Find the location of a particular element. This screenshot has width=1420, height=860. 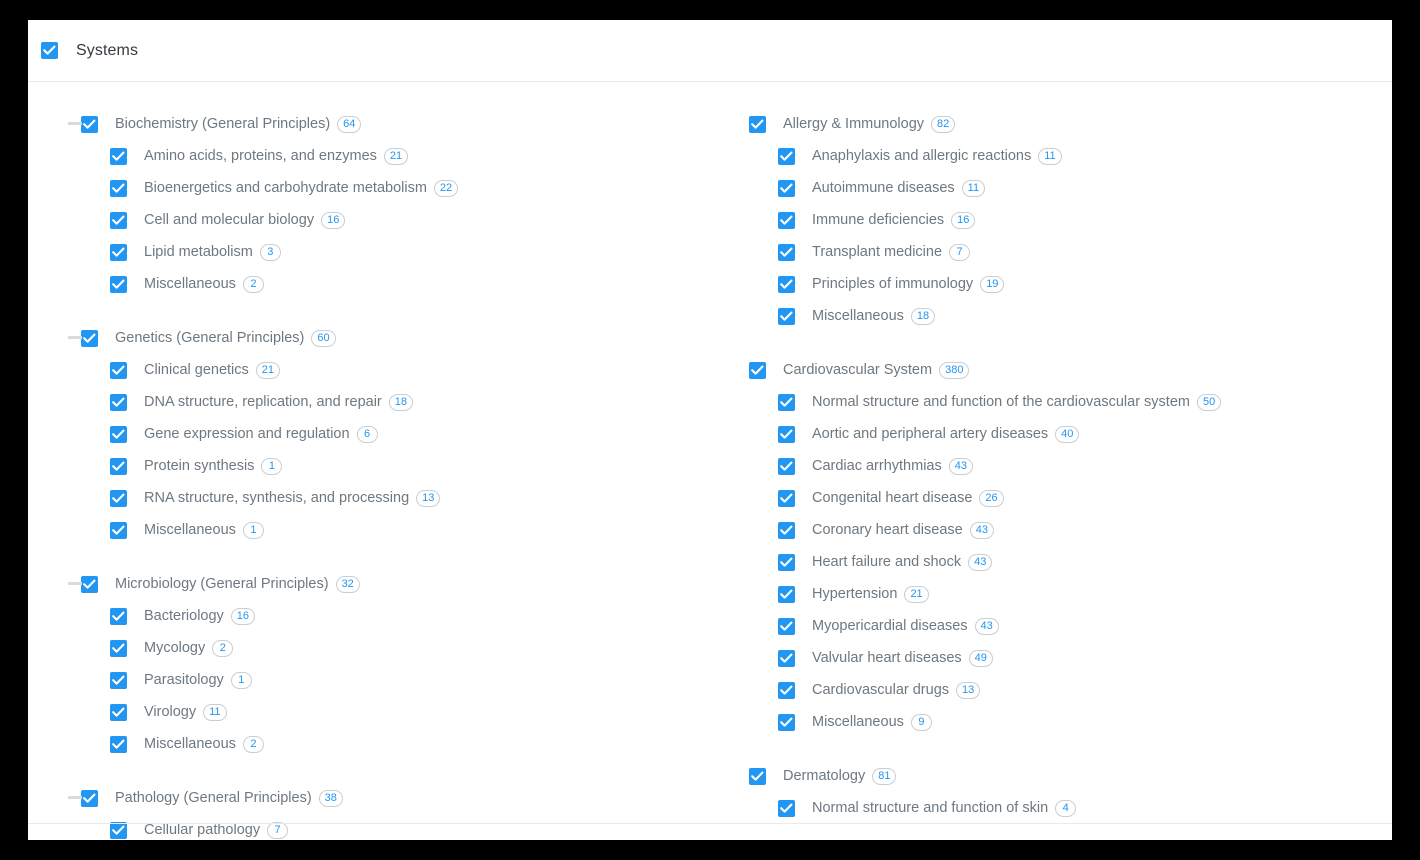

system-subtopic-row: Clinical genetics 21 is located at coordinates (395, 370).